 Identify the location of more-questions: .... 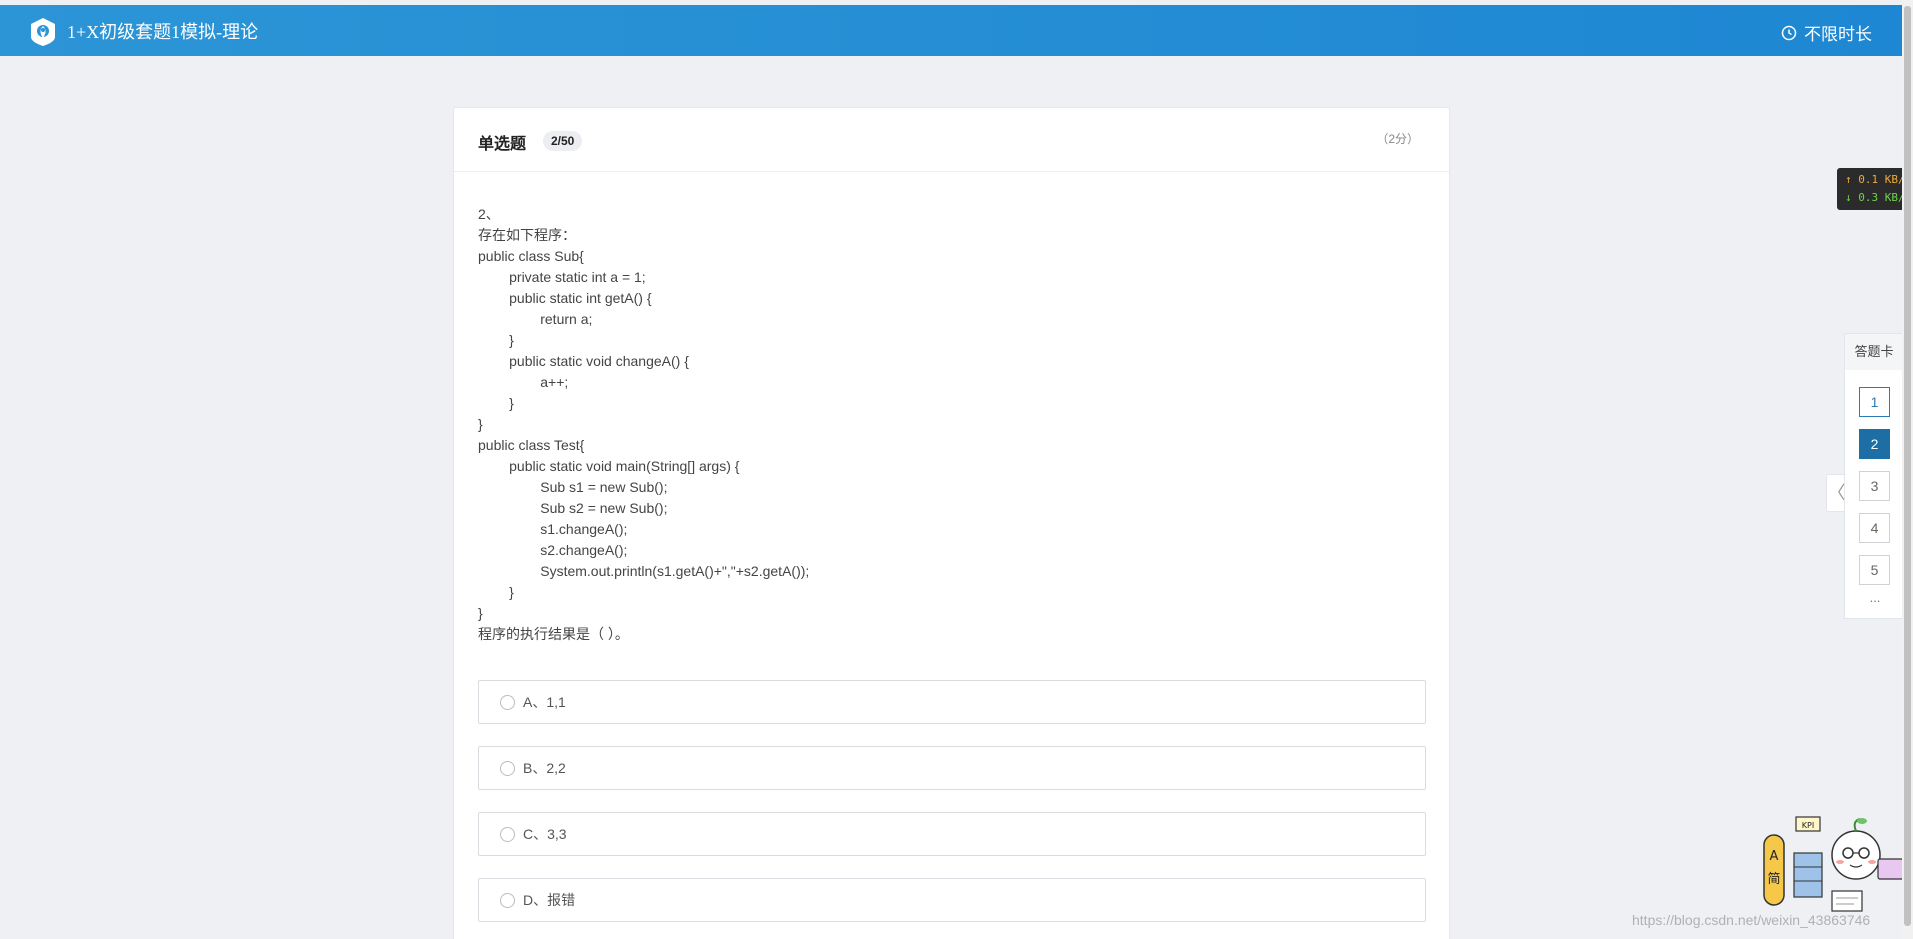
(1875, 597).